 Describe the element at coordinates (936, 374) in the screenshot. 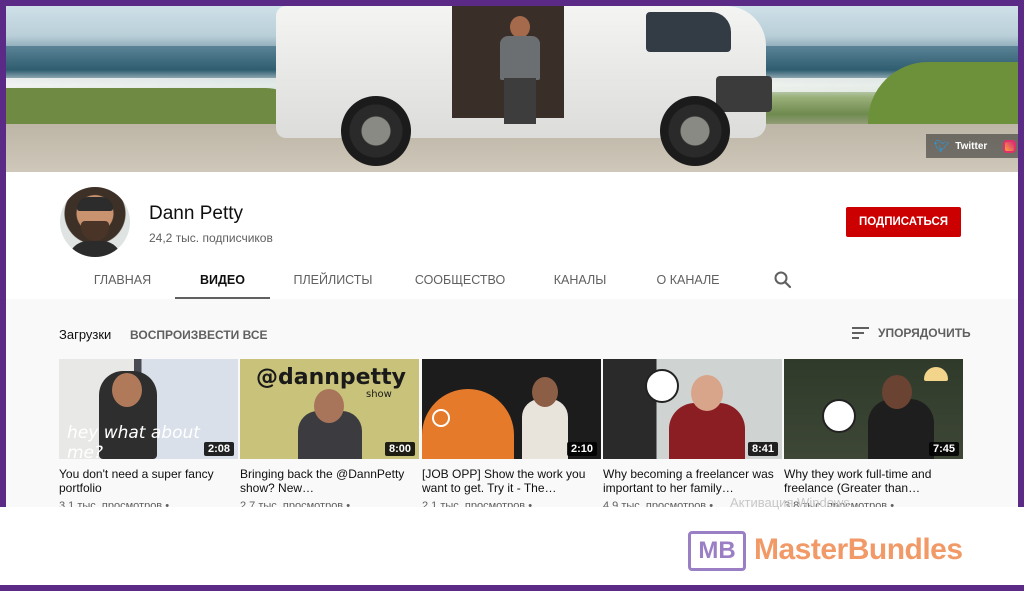

I see `thumb-lamp` at that location.